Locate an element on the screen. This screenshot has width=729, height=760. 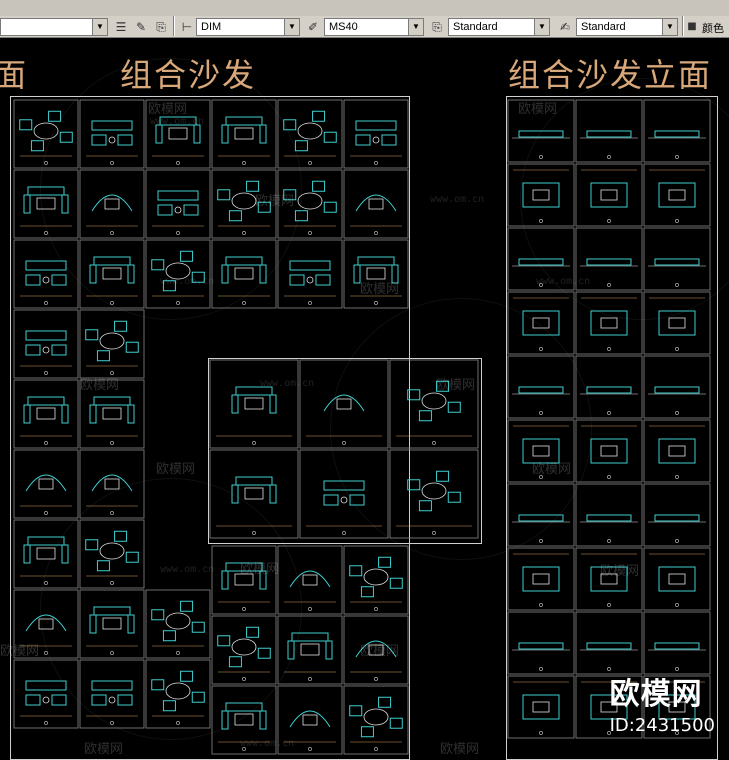
plotstyle-combo: MS40 ▼ is located at coordinates (374, 27).